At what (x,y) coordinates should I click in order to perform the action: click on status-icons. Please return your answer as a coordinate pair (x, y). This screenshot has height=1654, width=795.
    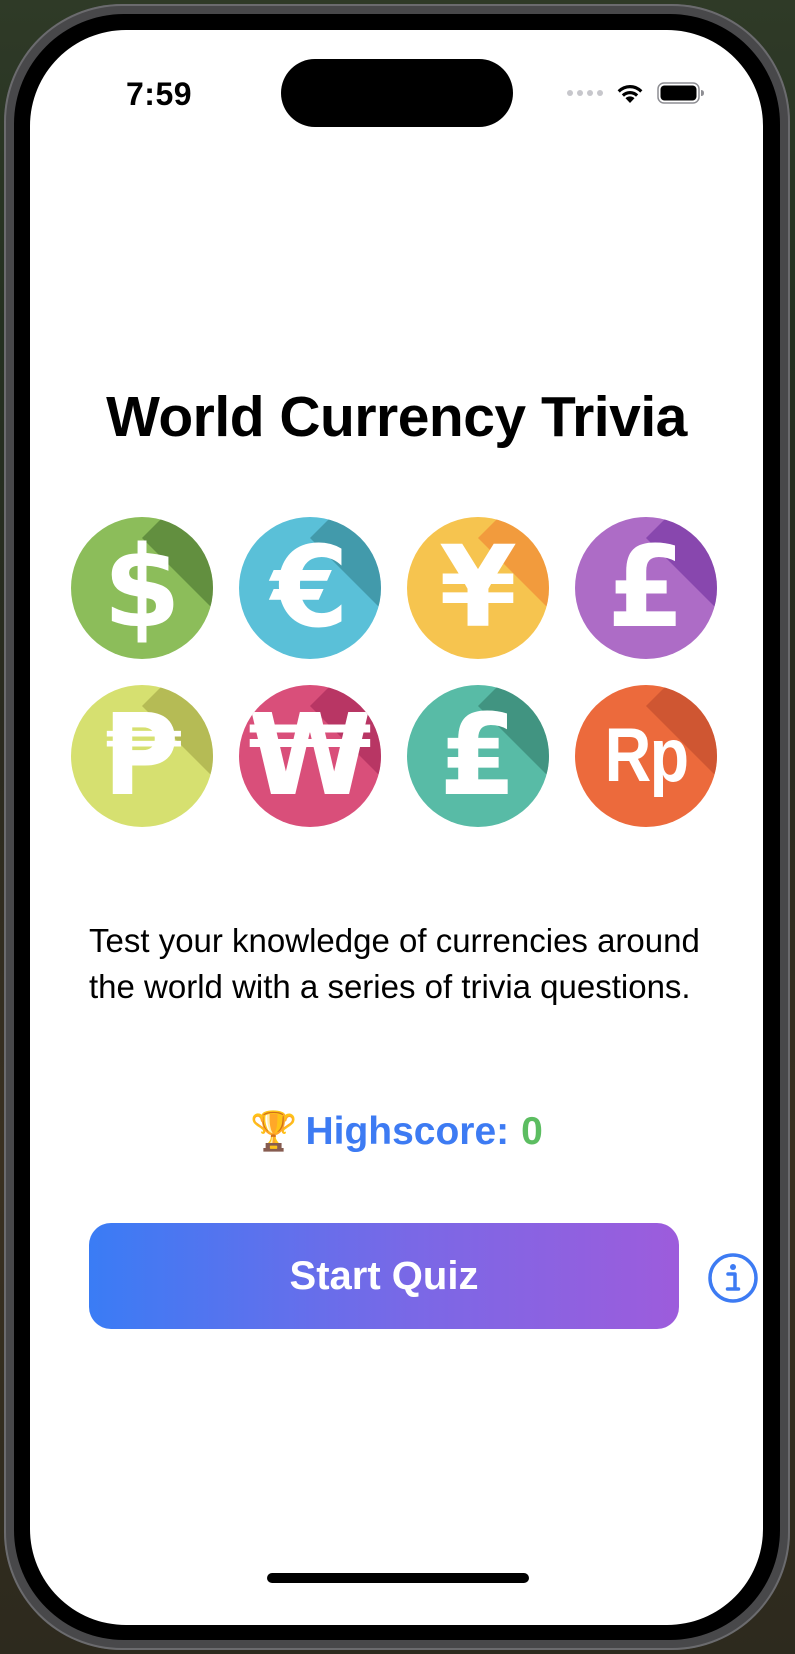
    Looking at the image, I should click on (636, 93).